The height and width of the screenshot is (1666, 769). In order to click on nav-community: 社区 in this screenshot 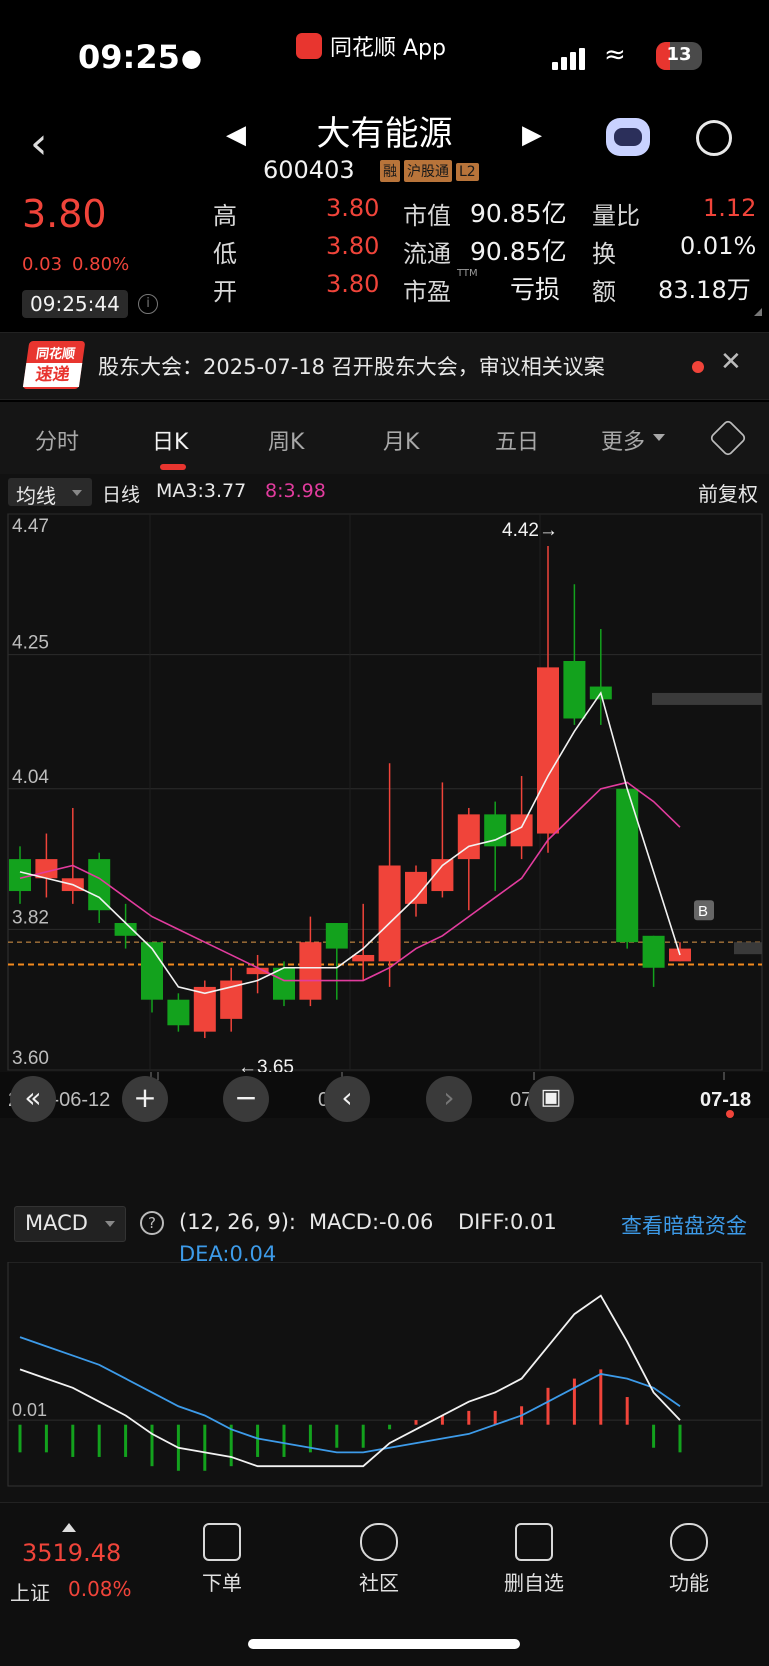, I will do `click(379, 1559)`.